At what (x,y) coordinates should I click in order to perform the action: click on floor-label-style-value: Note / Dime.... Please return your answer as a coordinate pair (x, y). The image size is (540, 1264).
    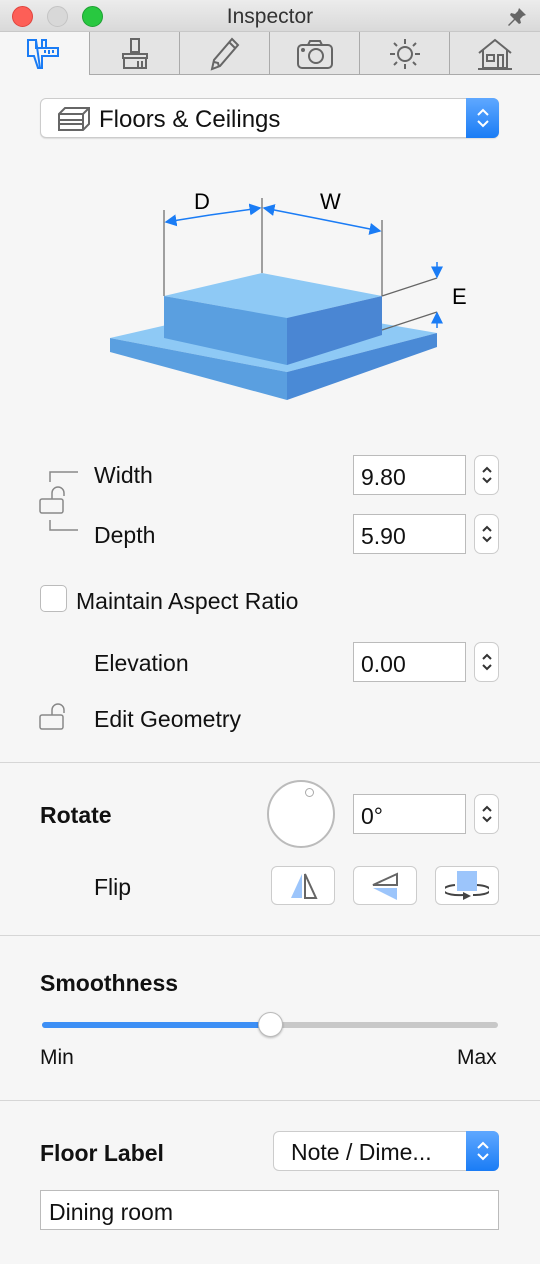
    Looking at the image, I should click on (361, 1152).